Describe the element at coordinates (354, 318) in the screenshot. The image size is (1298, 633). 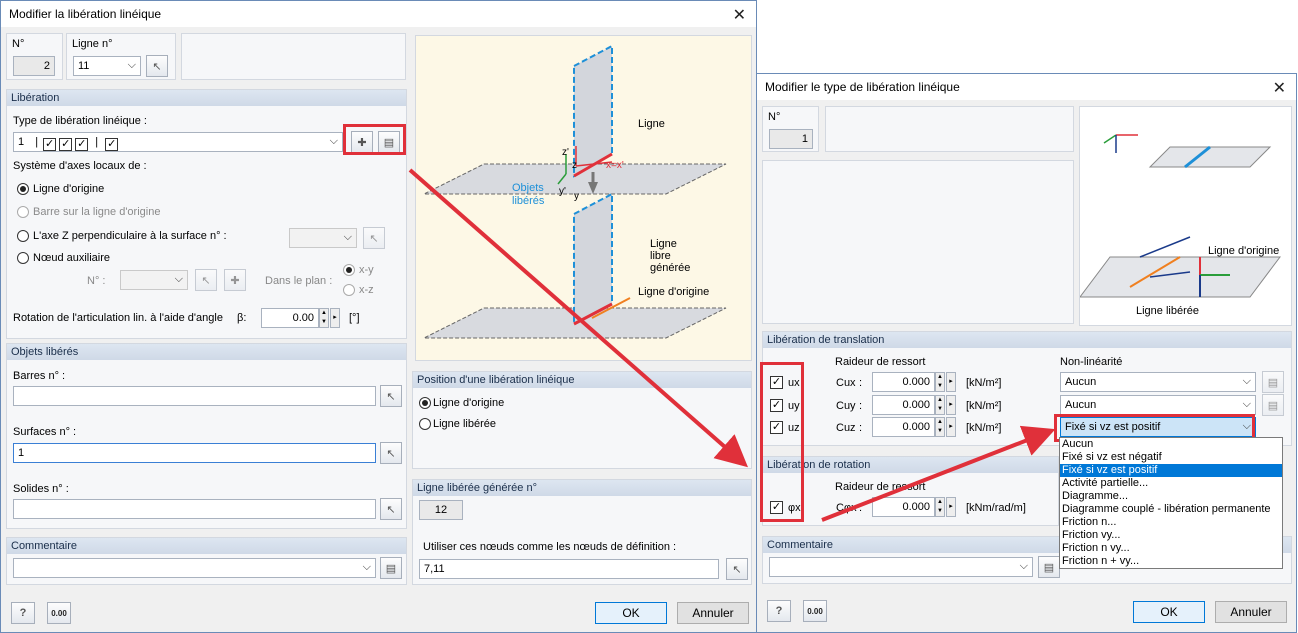
I see `rotation-unit: [°]` at that location.